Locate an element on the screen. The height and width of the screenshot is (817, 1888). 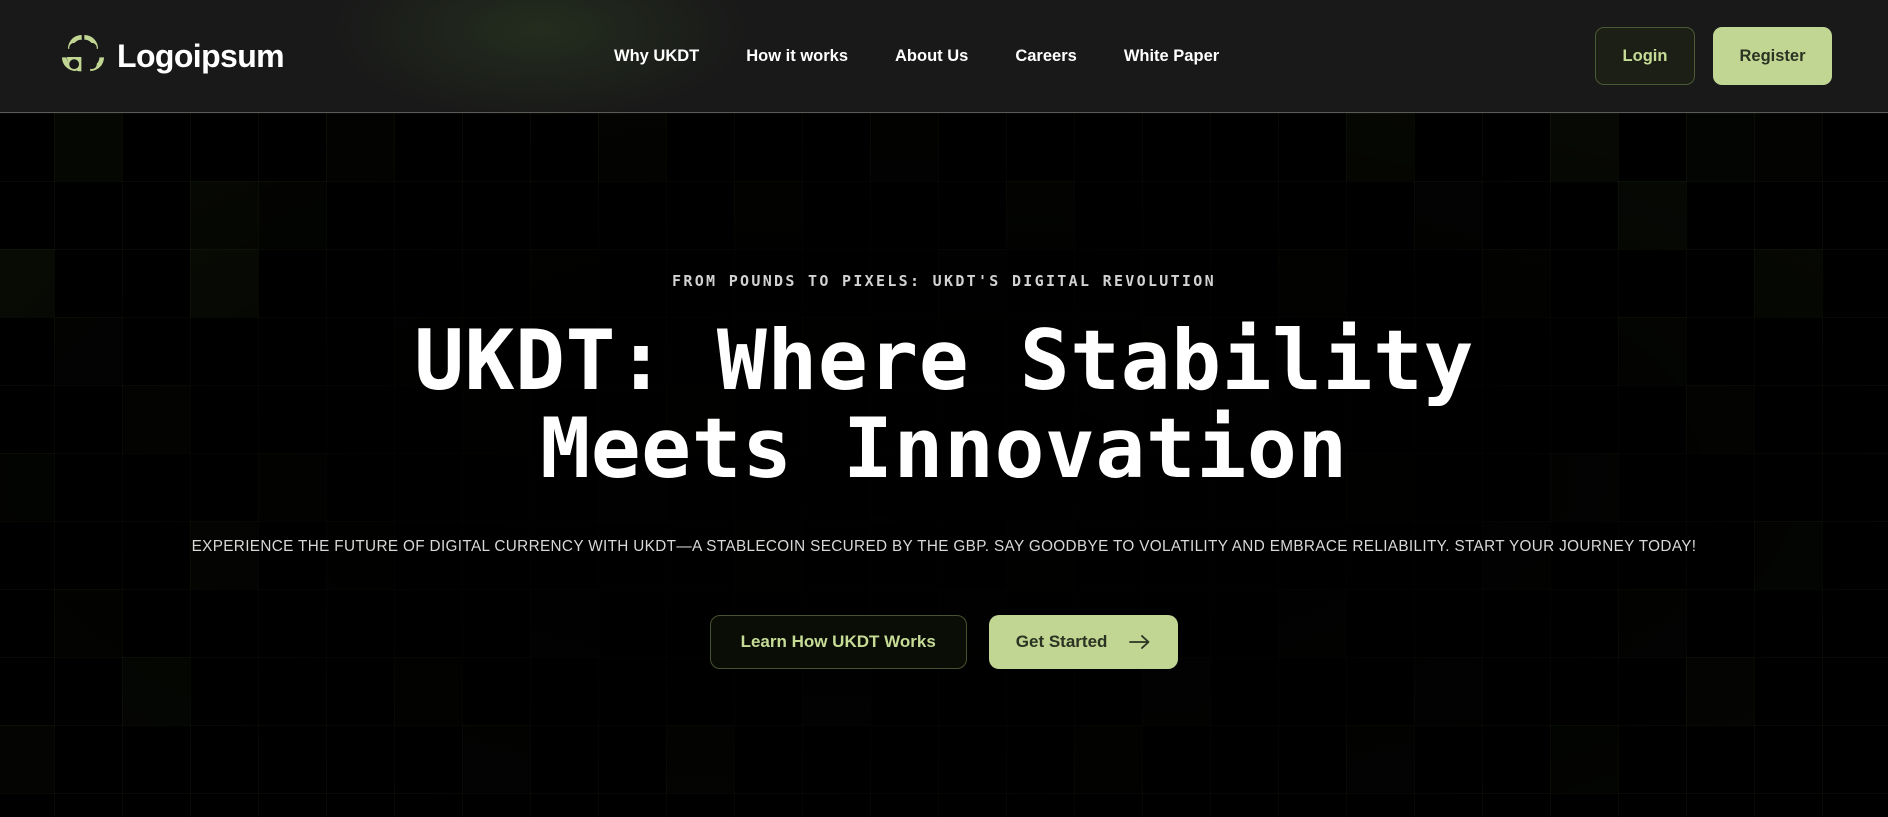
four-petal-clover-icon is located at coordinates (83, 53).